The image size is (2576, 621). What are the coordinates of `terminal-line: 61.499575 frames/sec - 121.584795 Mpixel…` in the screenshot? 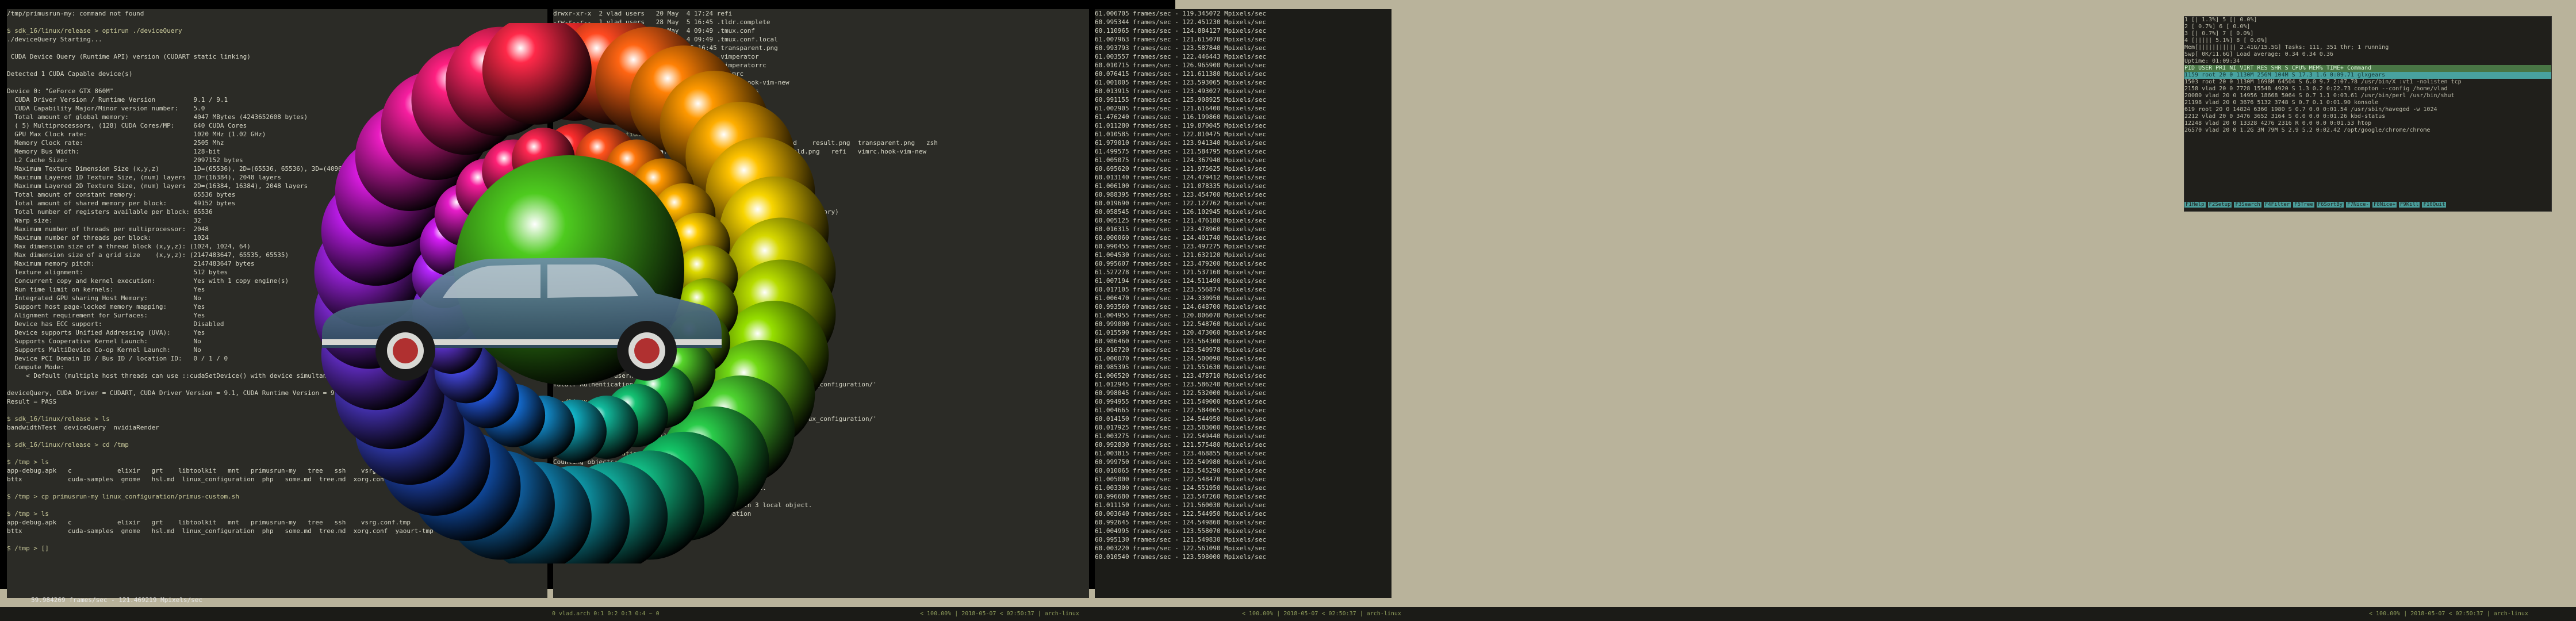 It's located at (1181, 151).